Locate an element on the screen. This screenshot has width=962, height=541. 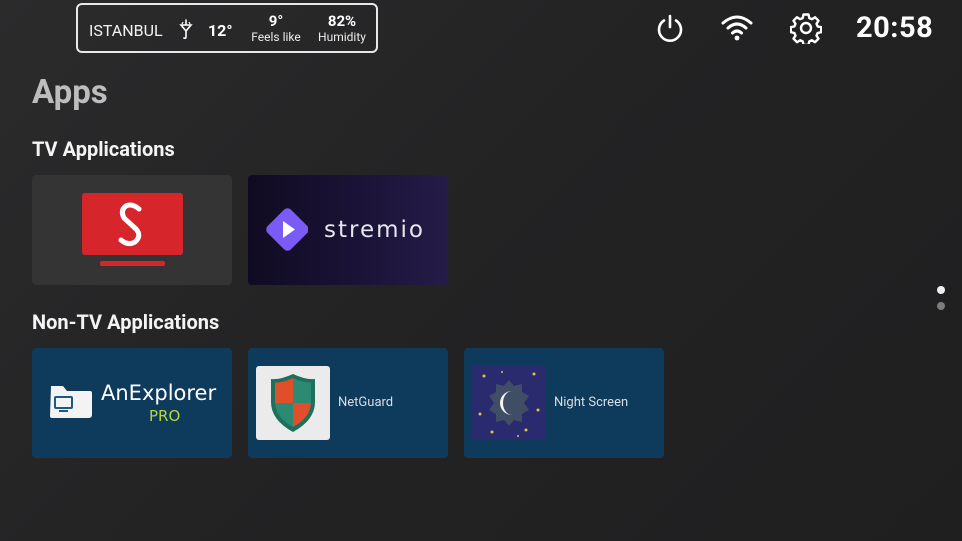
section-title-non-tv: Non-TV Applications is located at coordinates (126, 322).